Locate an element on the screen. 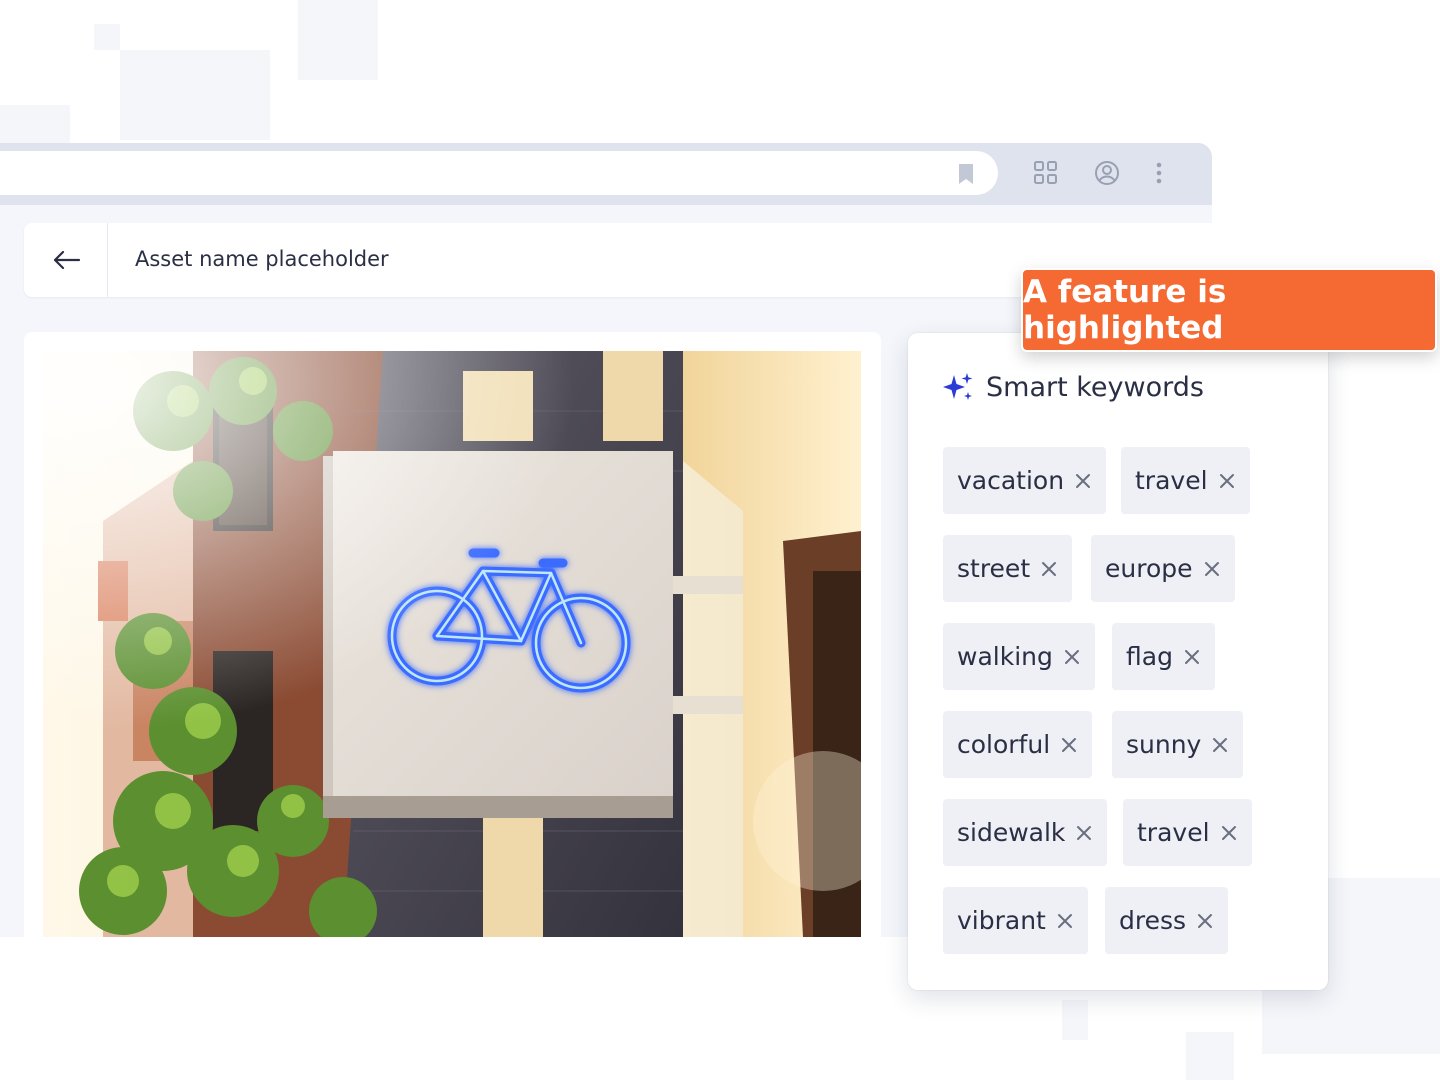 The height and width of the screenshot is (1080, 1440). keyword-label: europe is located at coordinates (1149, 568).